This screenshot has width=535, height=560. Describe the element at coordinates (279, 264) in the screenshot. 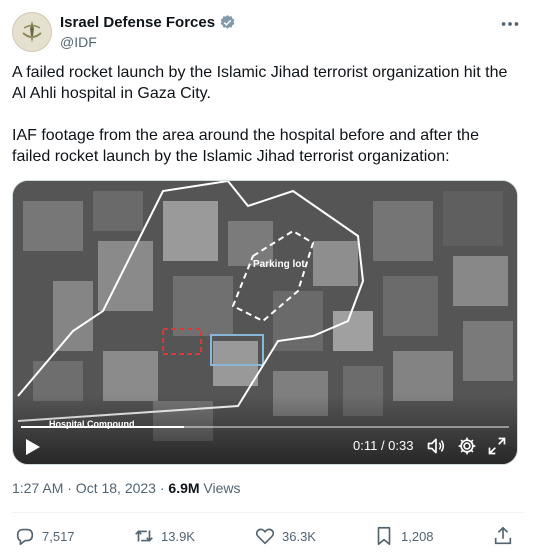

I see `parking-lot-label: Parking lot` at that location.